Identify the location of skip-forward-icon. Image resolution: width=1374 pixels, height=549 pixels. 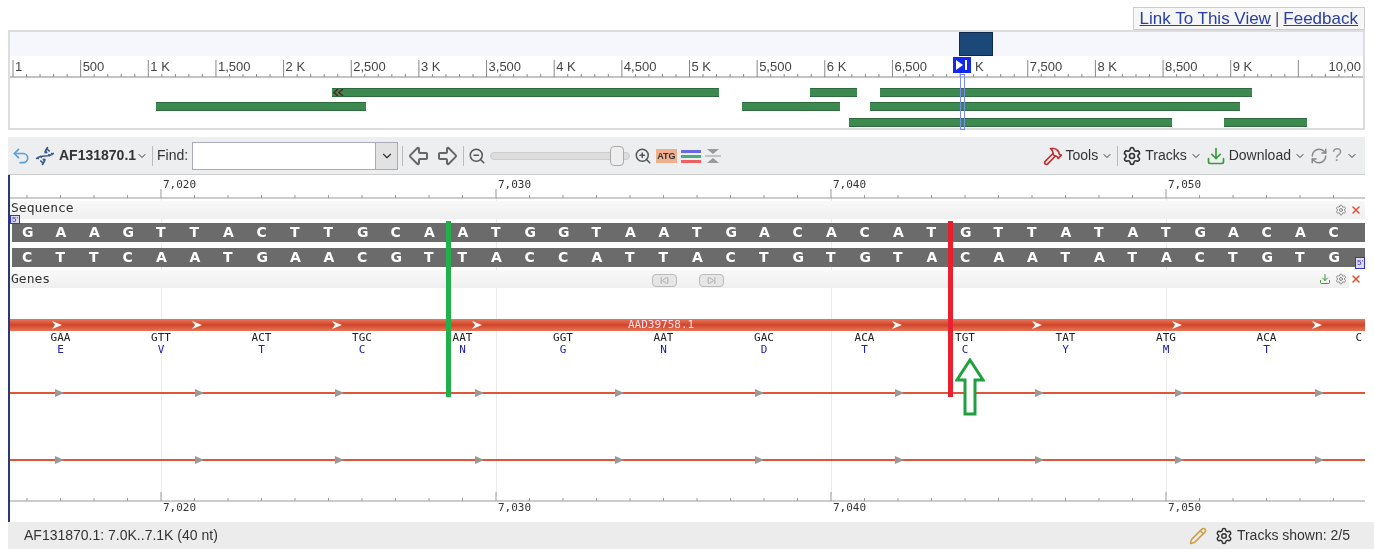
(711, 280).